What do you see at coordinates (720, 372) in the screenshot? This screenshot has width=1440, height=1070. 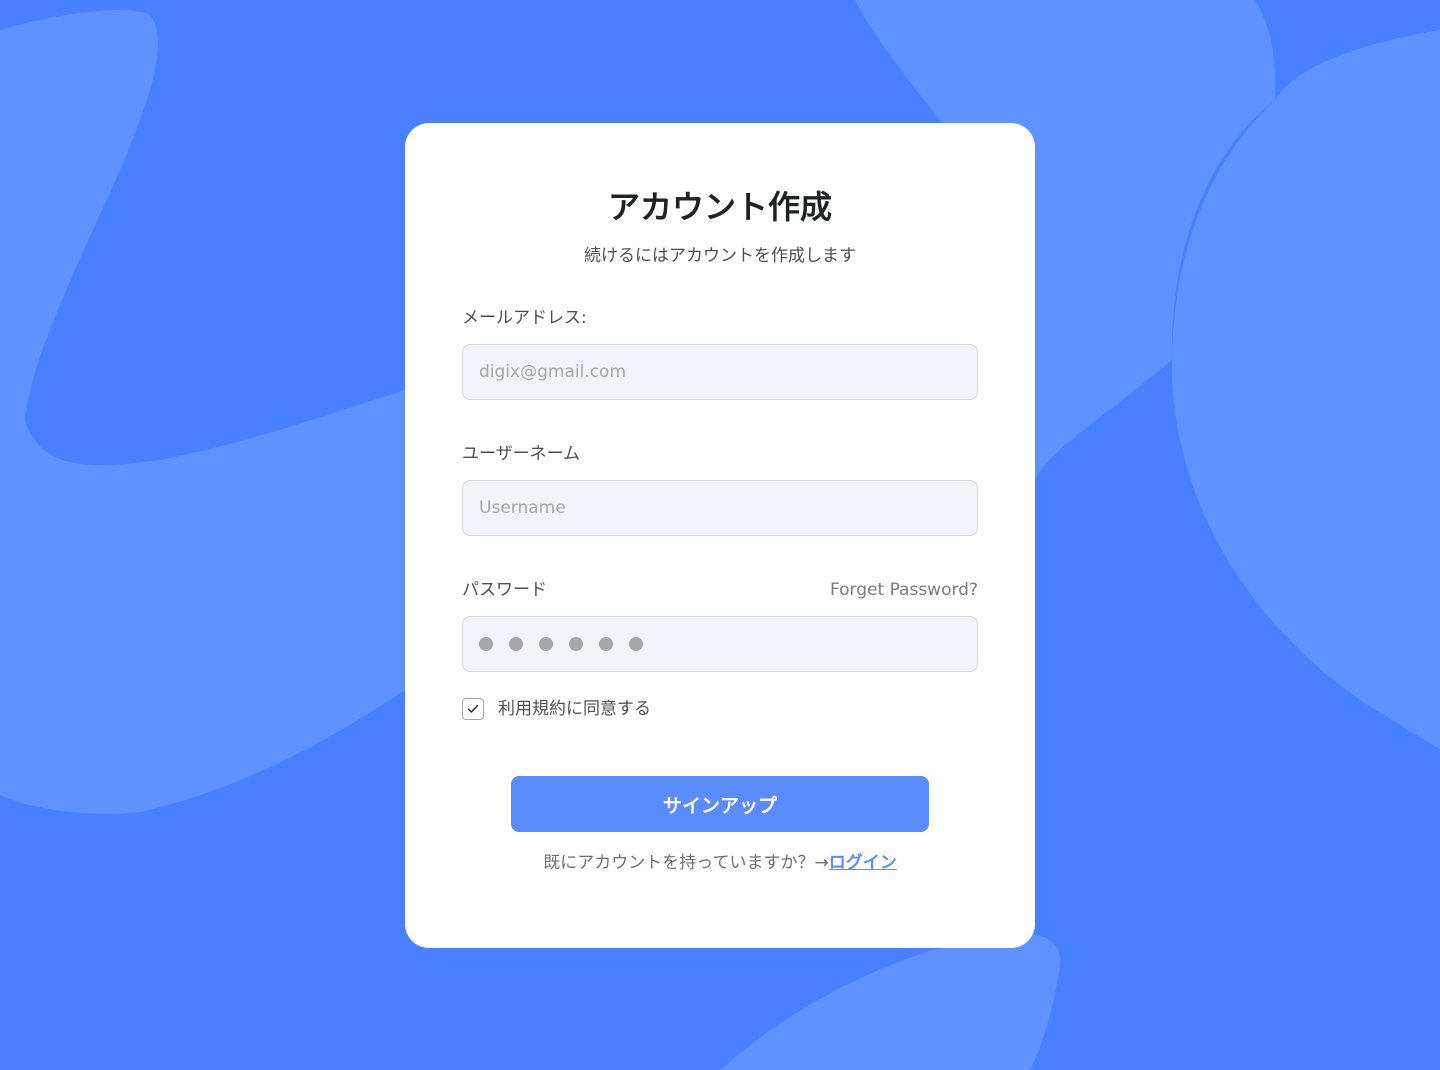 I see `email-input` at bounding box center [720, 372].